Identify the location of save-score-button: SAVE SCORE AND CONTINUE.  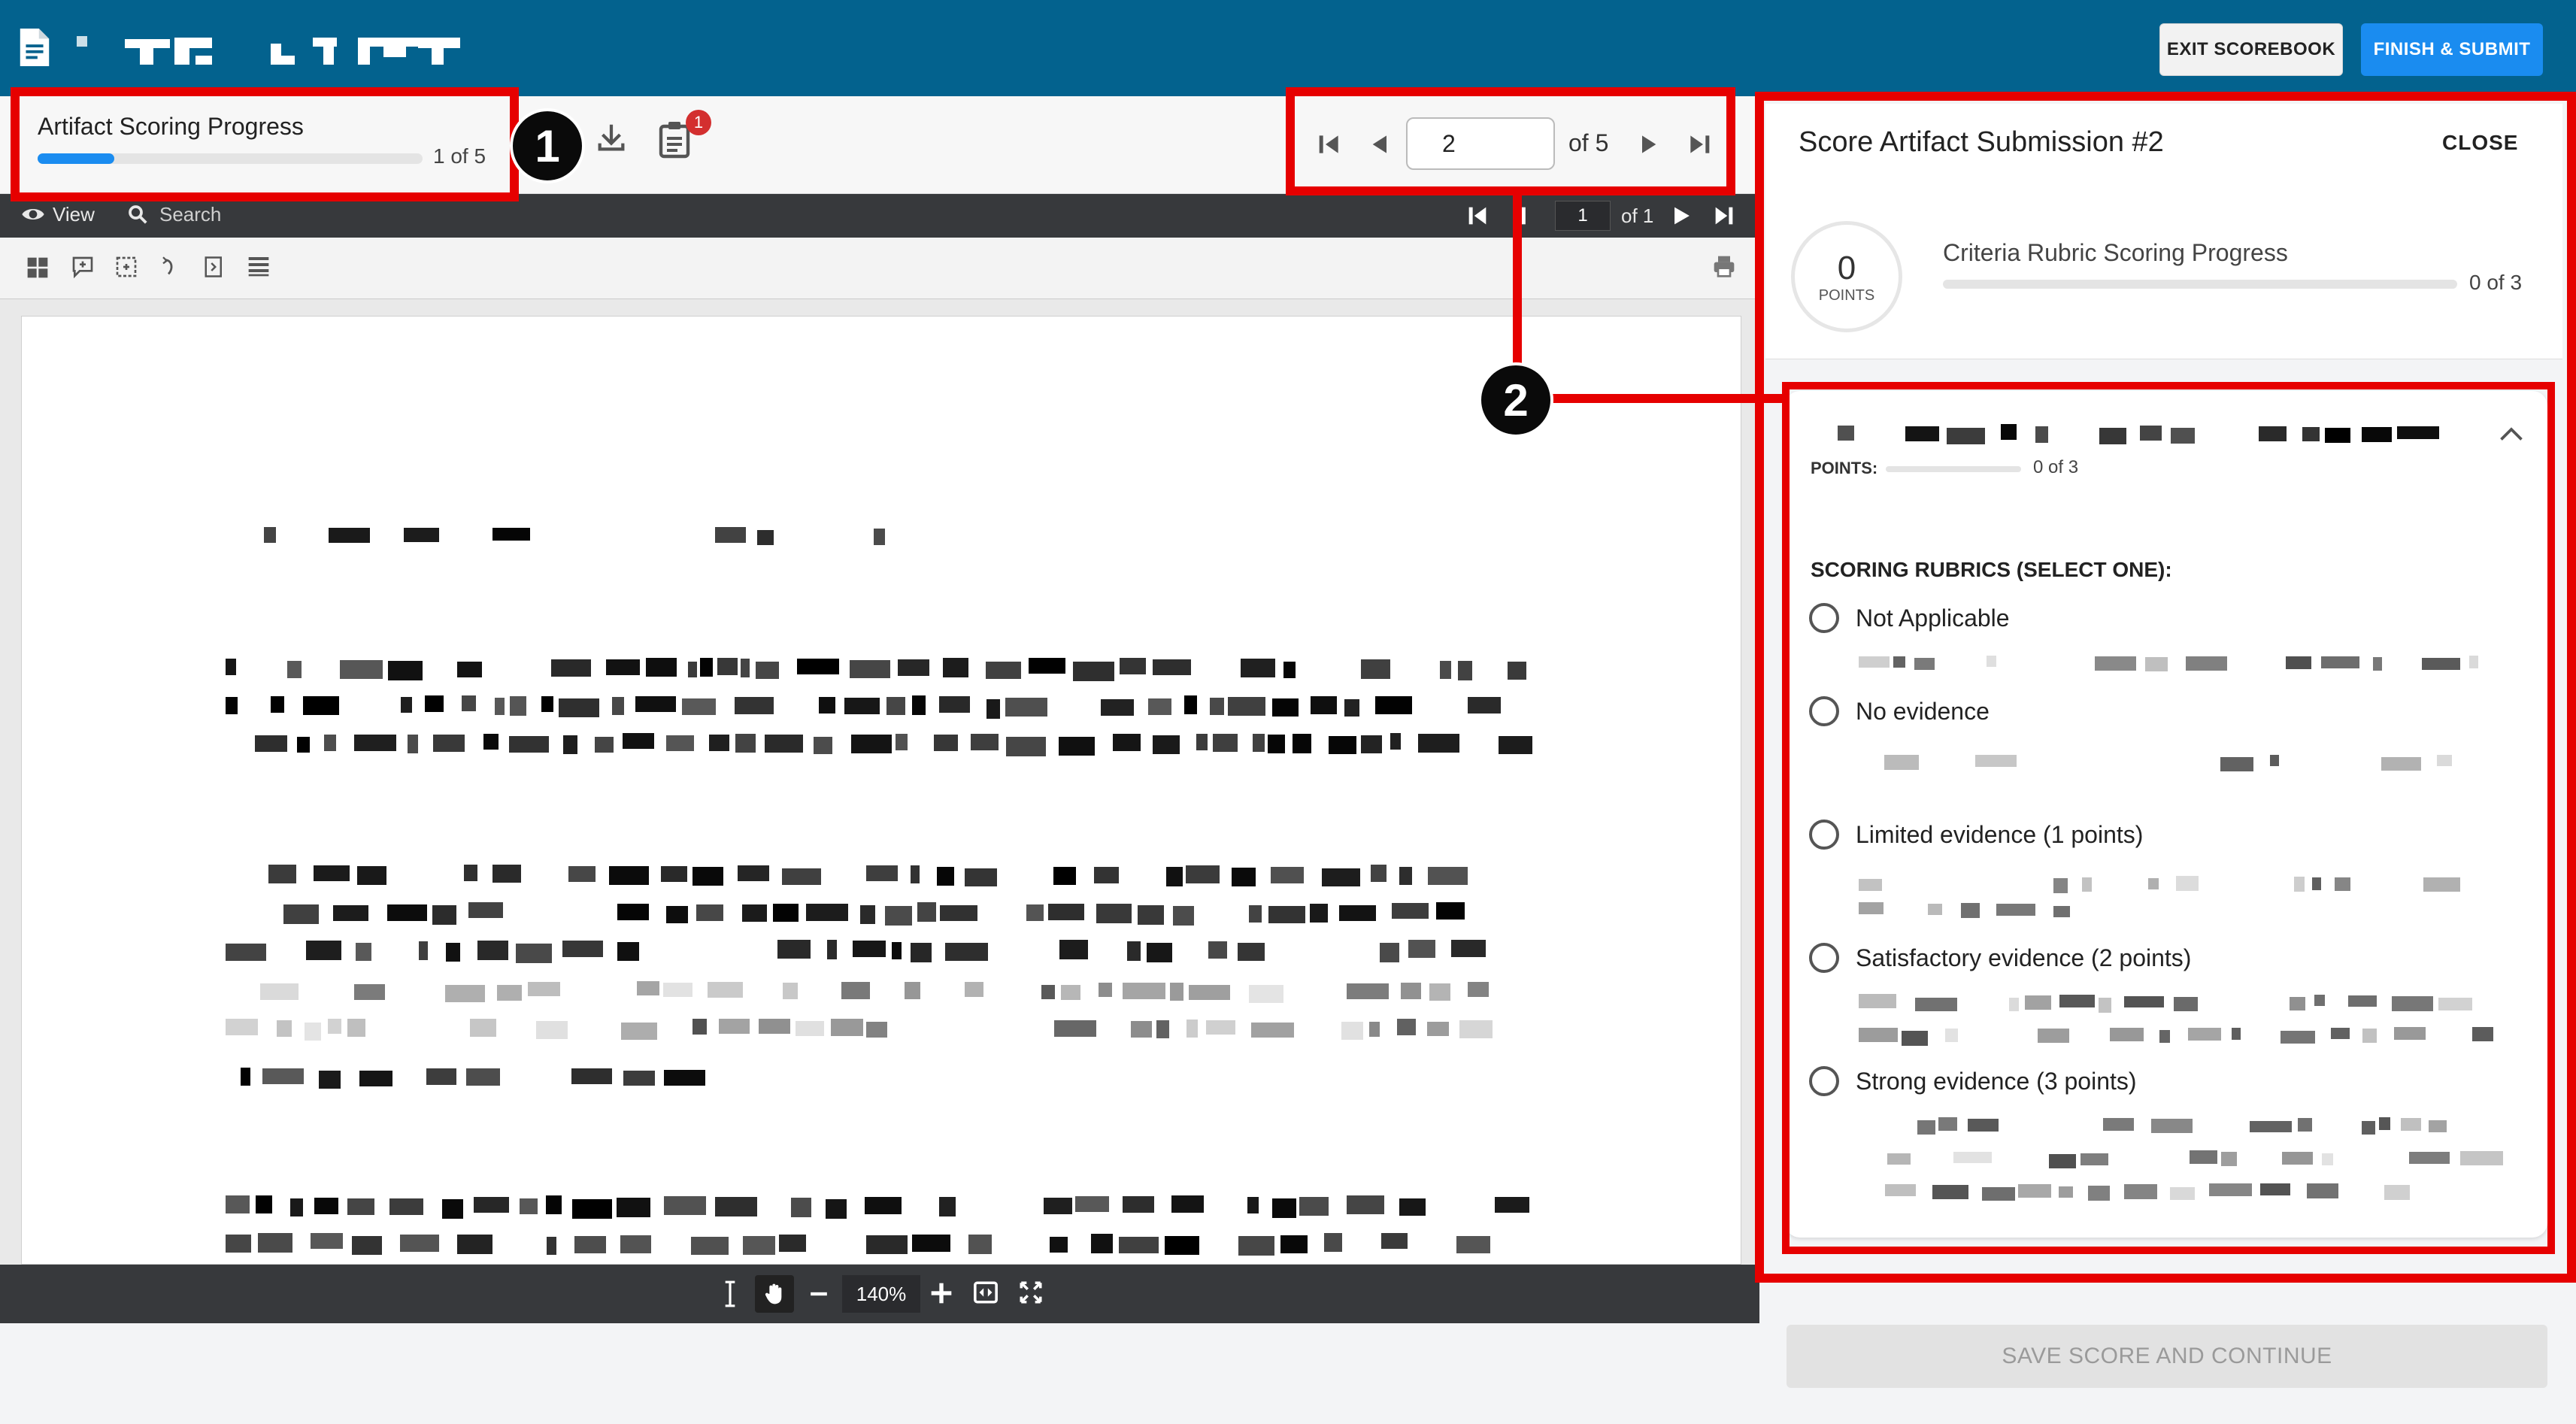
(2167, 1356).